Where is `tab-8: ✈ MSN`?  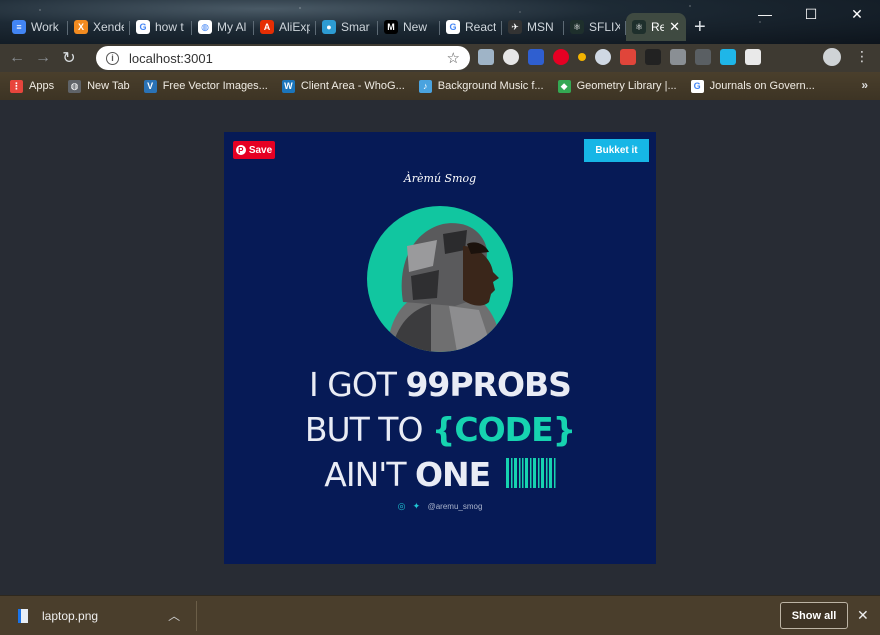
tab-8: ✈ MSN is located at coordinates (533, 27).